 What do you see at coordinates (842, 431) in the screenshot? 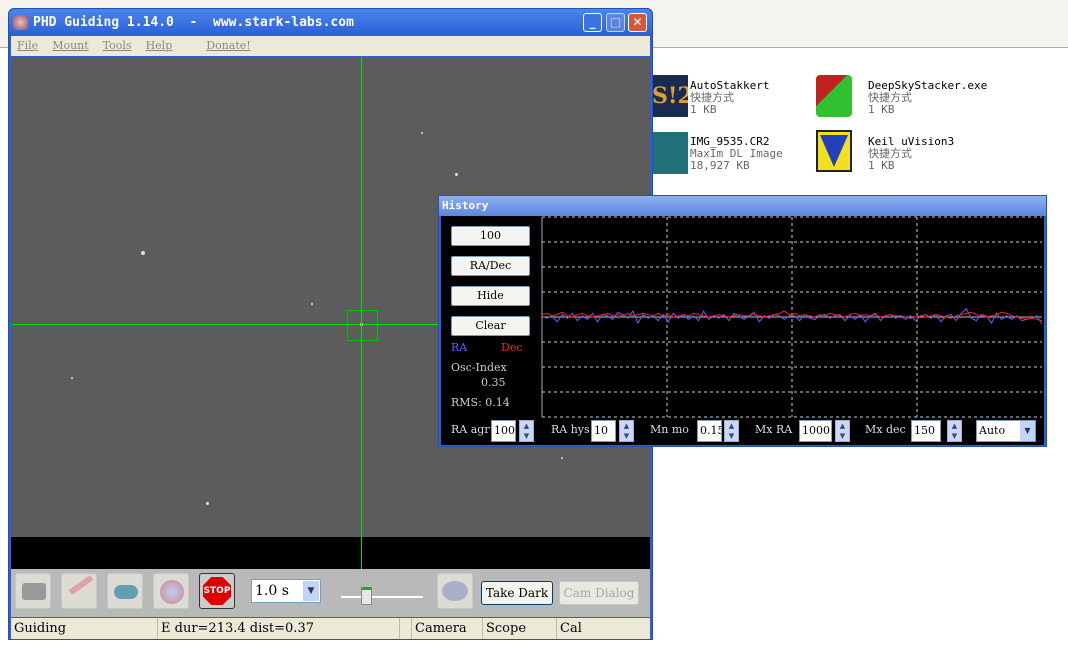
I see `mx-ra-spinner: ▲ ▼` at bounding box center [842, 431].